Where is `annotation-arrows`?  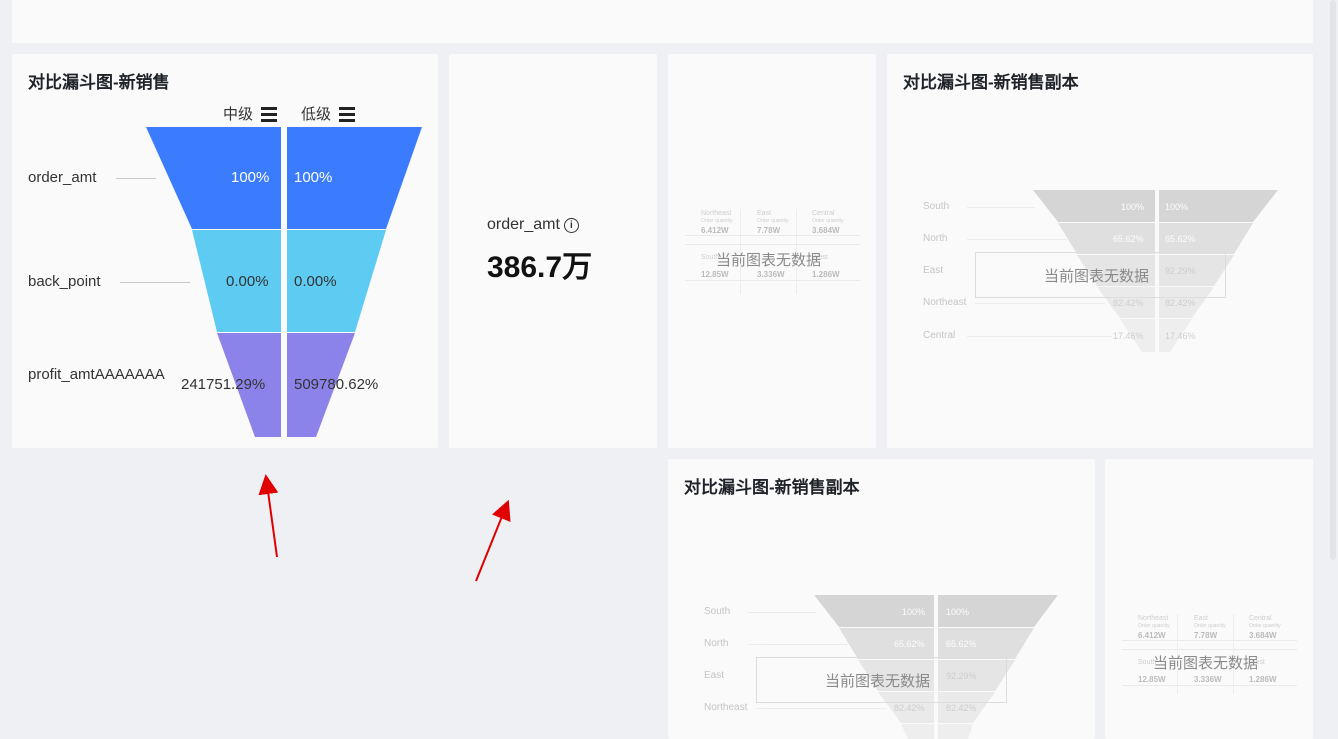
annotation-arrows is located at coordinates (384, 528).